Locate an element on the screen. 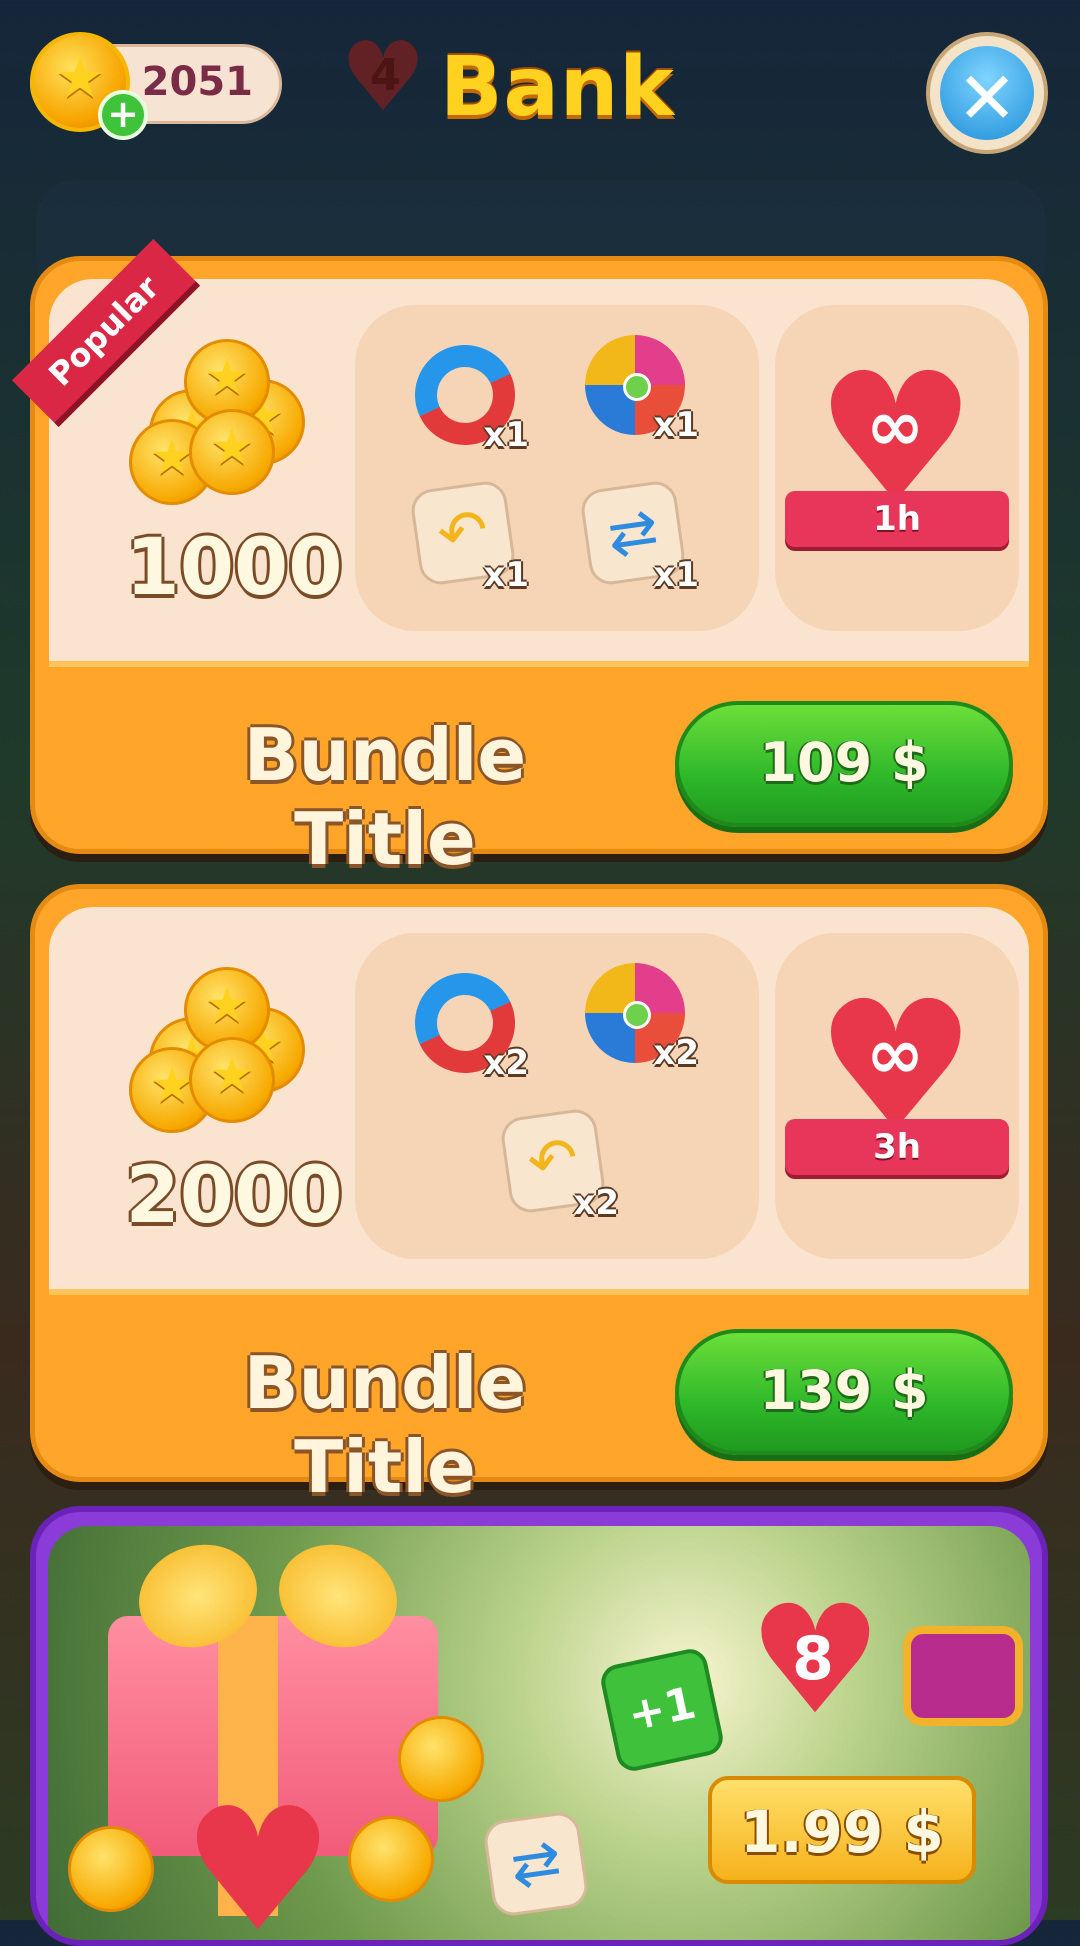  infinite-lives-panel: ♥ ∞ 3h is located at coordinates (897, 1096).